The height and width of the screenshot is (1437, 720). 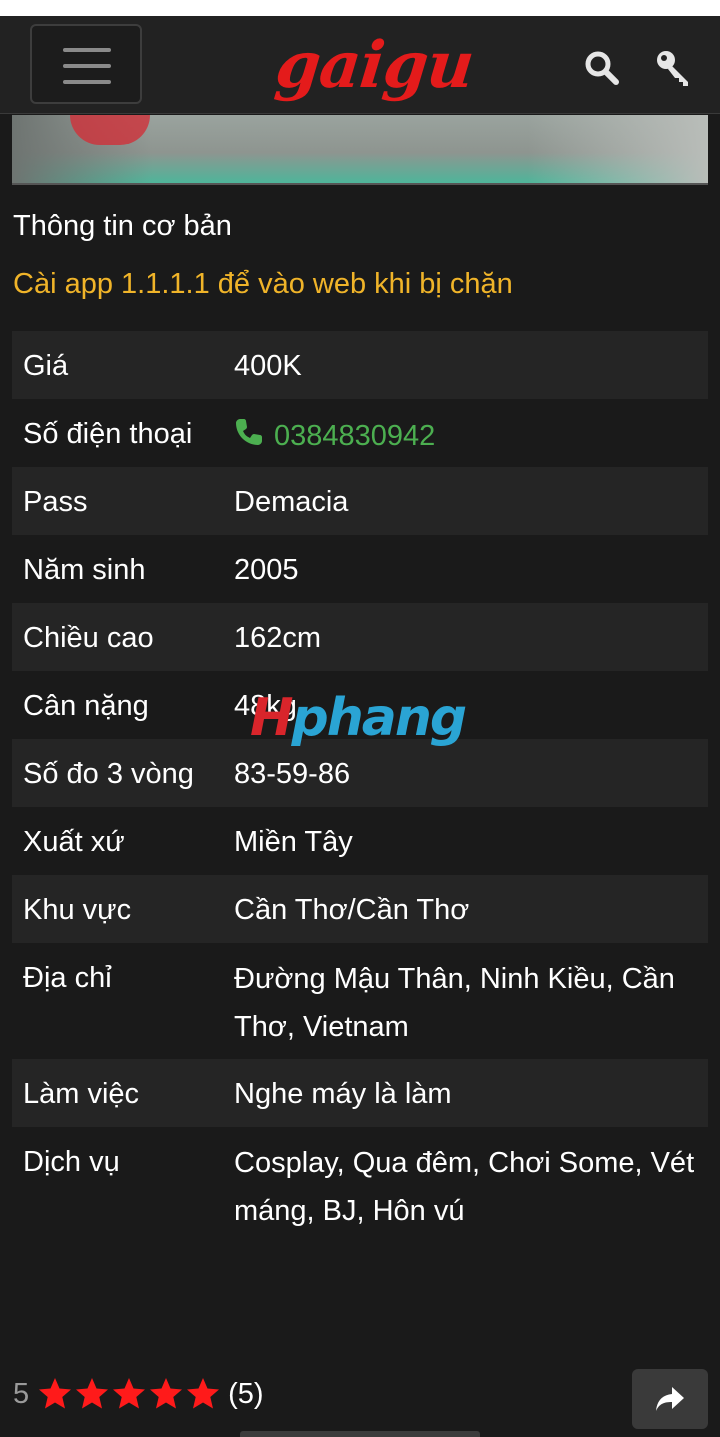 What do you see at coordinates (87, 50) in the screenshot?
I see `hamburger-menu-icon` at bounding box center [87, 50].